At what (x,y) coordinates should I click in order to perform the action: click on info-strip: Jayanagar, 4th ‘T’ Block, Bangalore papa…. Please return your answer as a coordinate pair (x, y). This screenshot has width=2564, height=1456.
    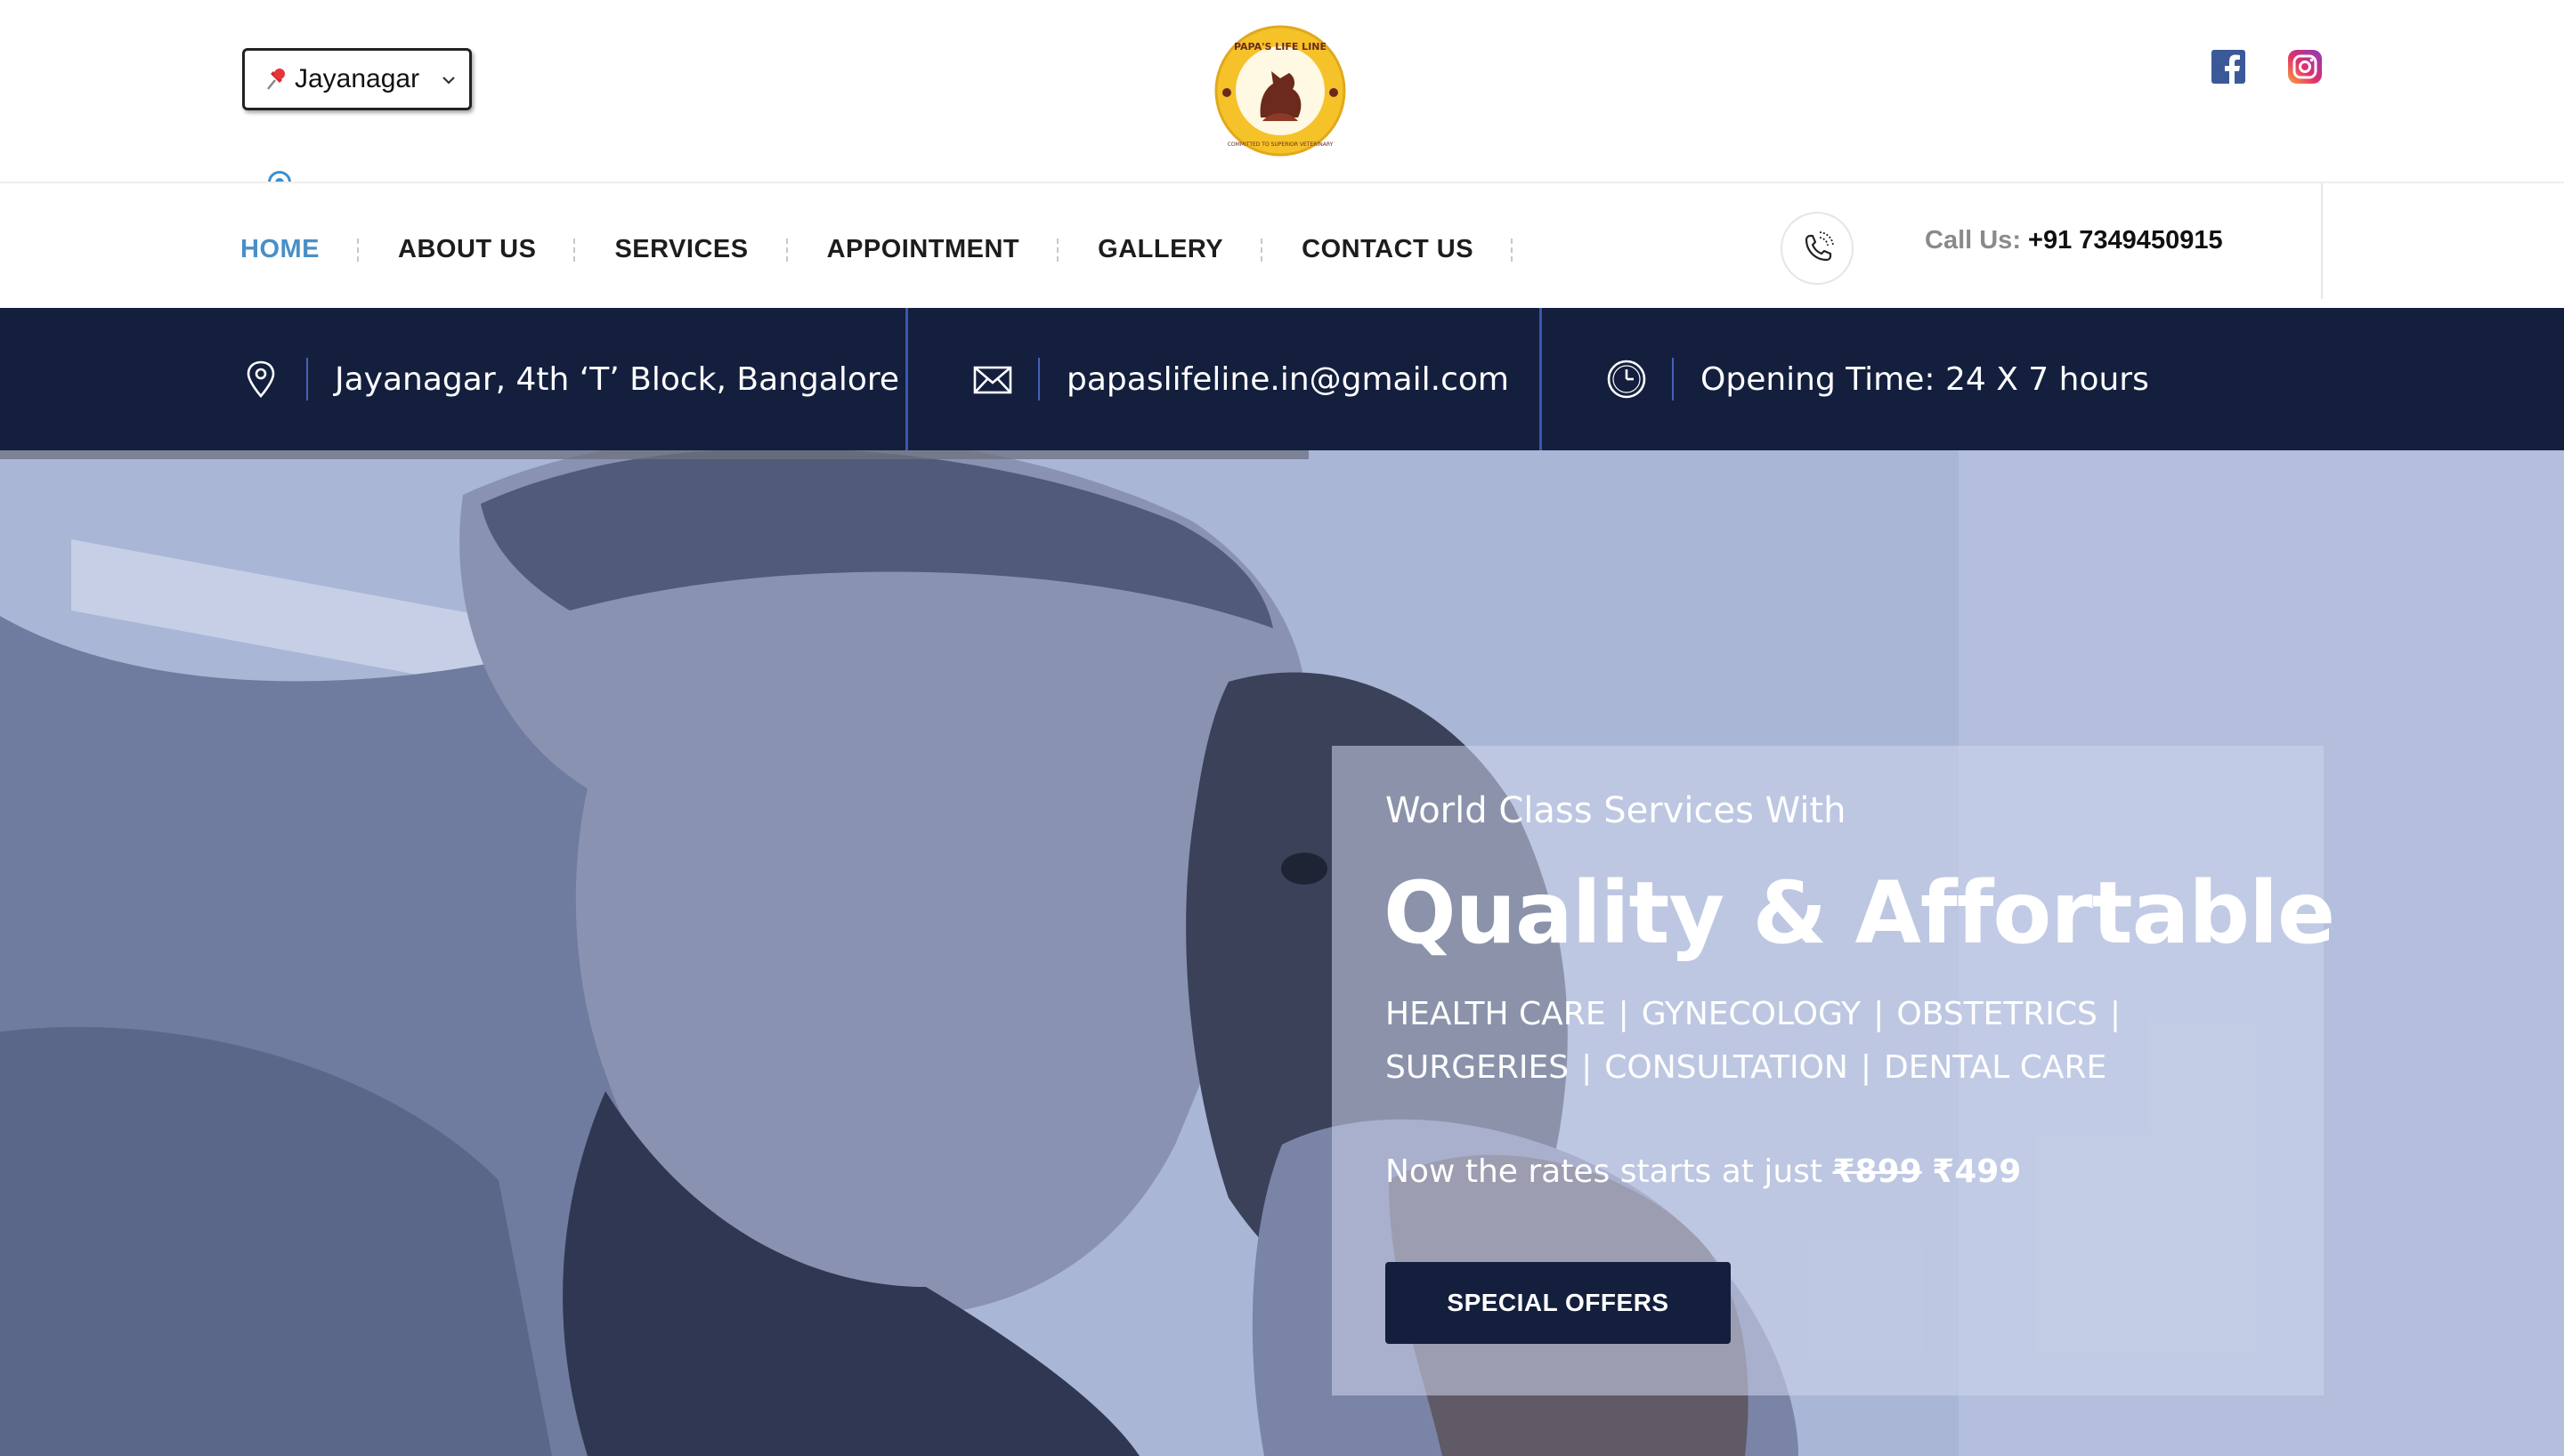
    Looking at the image, I should click on (1282, 379).